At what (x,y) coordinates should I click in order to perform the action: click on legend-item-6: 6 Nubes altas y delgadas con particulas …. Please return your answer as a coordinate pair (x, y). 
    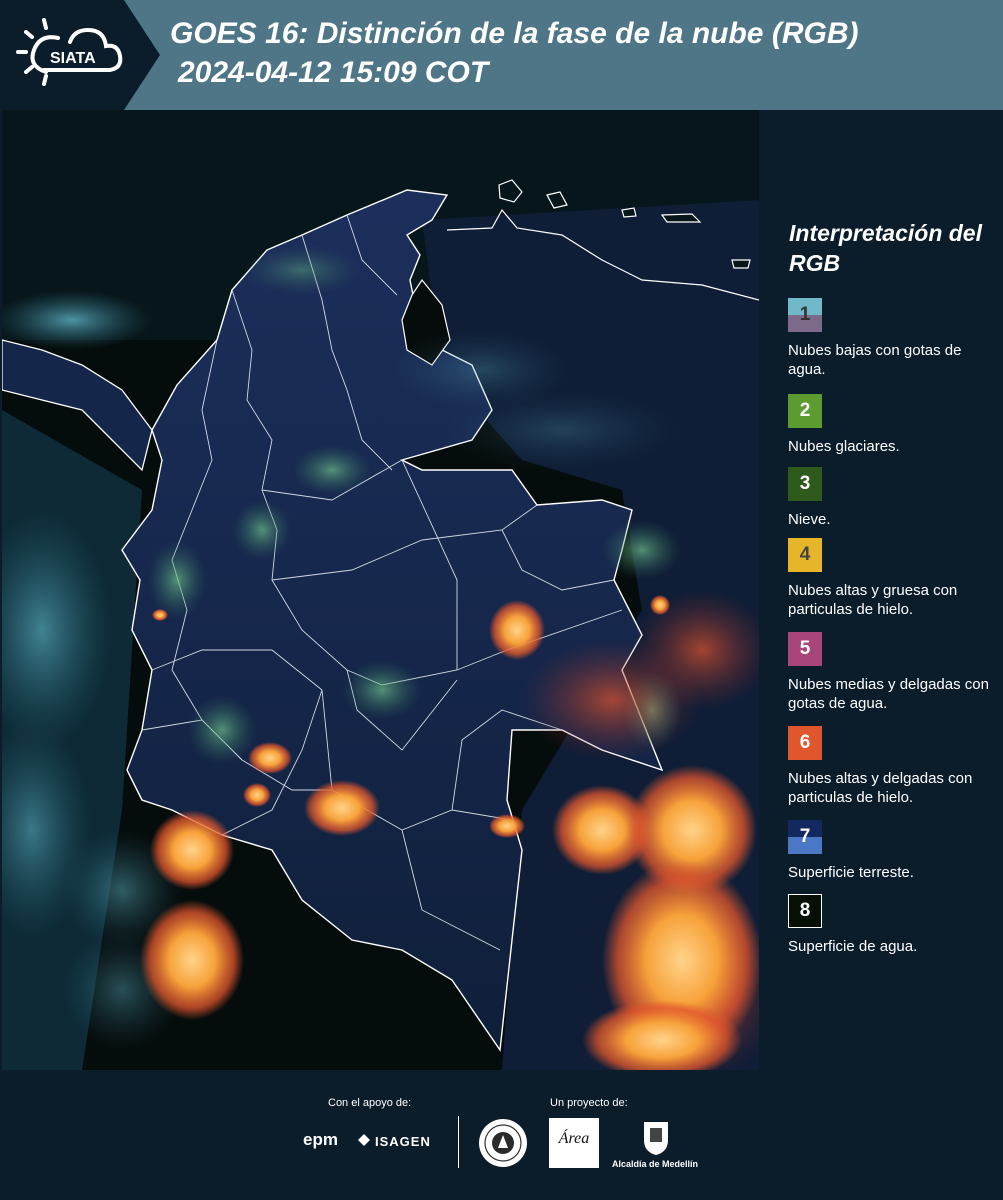
    Looking at the image, I should click on (893, 766).